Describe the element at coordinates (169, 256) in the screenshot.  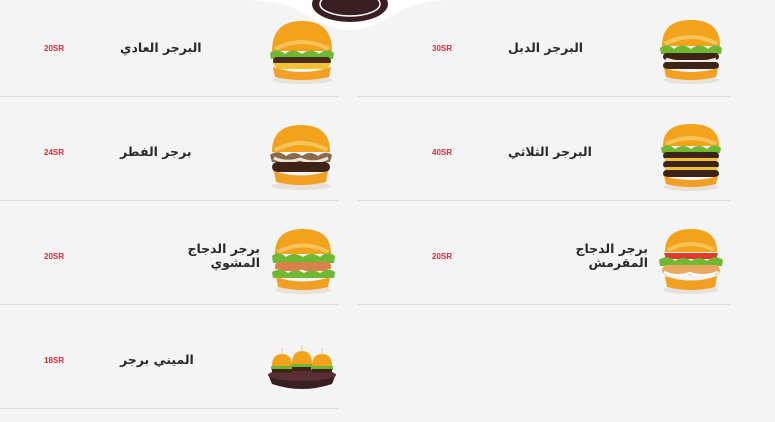
I see `menu-item: 20SR برجر الدجاج المشوي` at that location.